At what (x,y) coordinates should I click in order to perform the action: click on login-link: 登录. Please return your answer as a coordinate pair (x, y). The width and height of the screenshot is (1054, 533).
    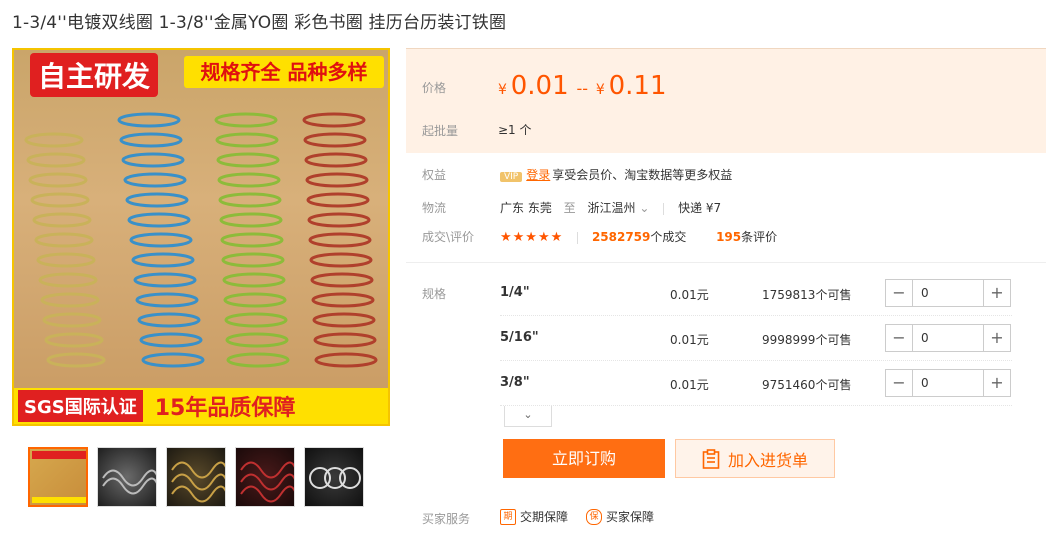
    Looking at the image, I should click on (538, 175).